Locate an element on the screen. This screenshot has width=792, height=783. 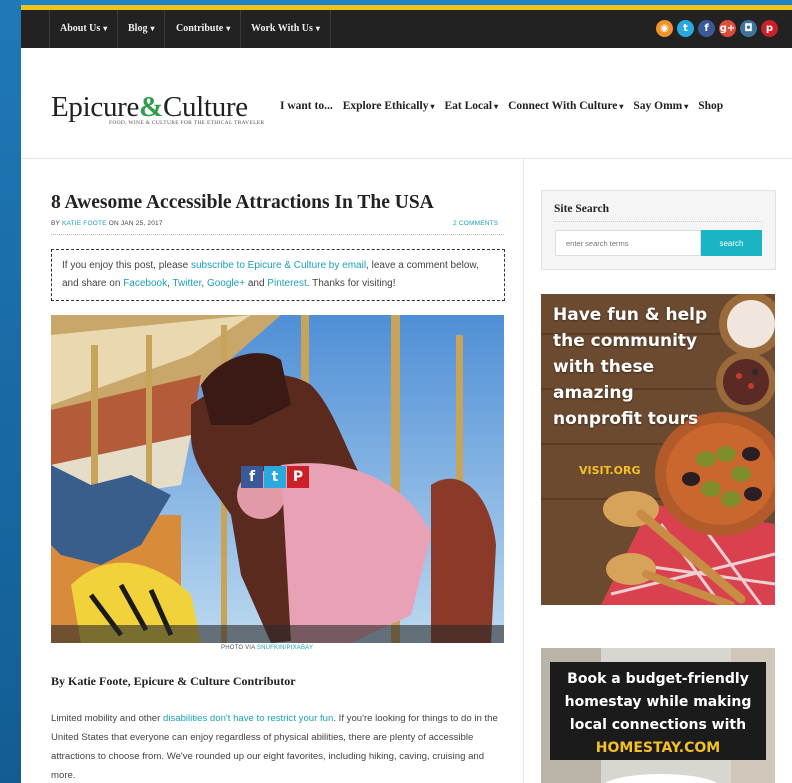
share-buttons: f t P is located at coordinates (275, 477).